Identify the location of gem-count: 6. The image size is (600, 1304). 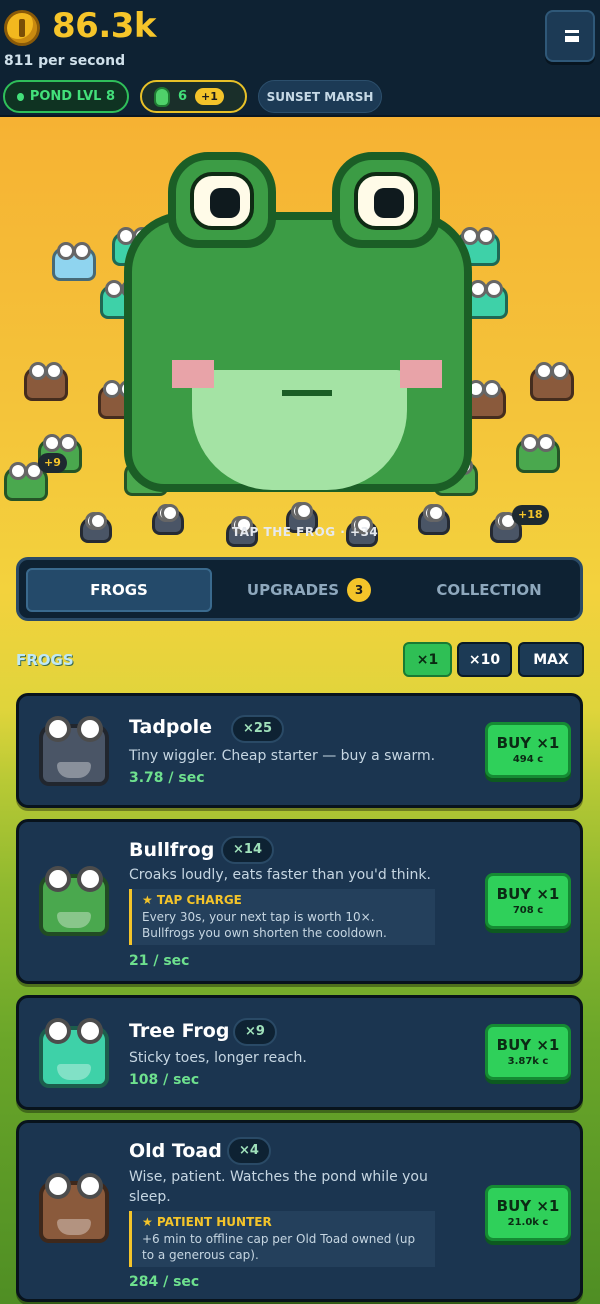
(183, 96).